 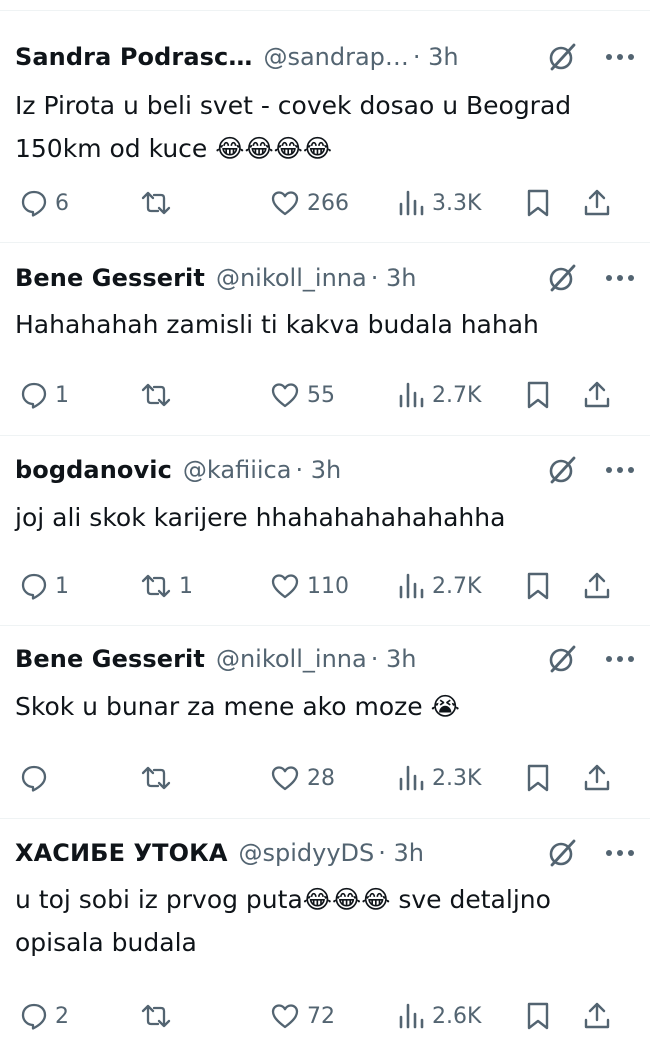 I want to click on retweet-count: 1, so click(x=186, y=586).